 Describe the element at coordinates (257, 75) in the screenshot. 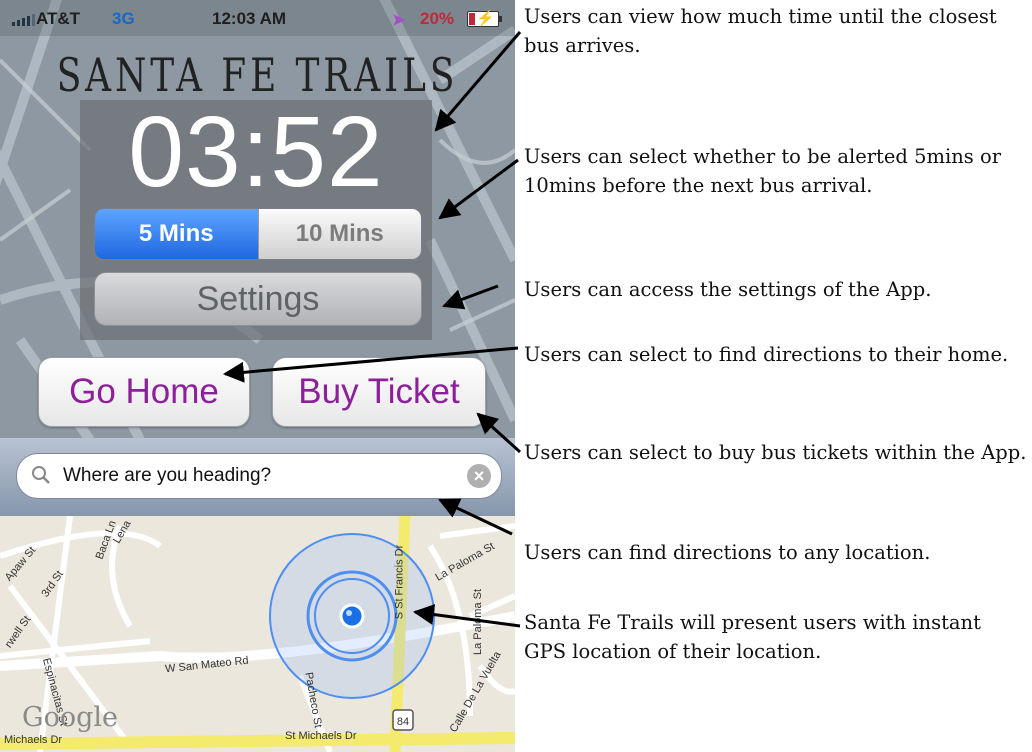

I see `app-logo: SANTA FE TRAILS` at that location.